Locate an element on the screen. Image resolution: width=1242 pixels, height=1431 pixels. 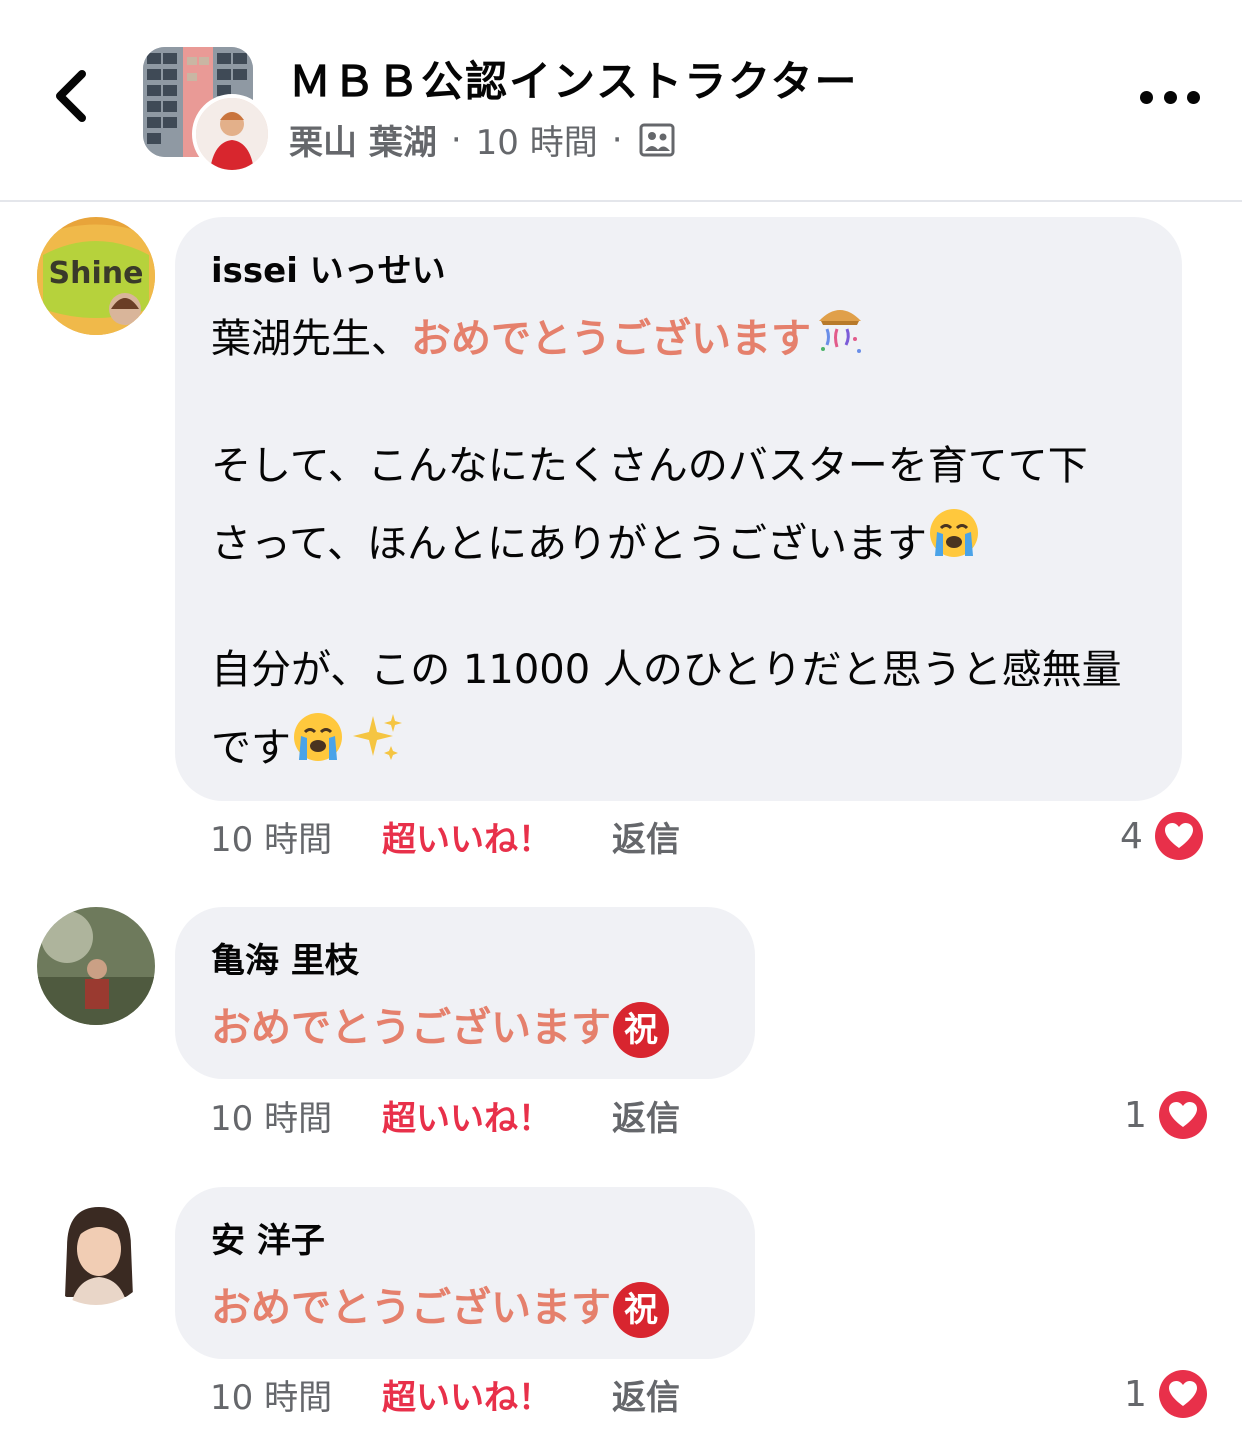
sparkles-icon is located at coordinates (378, 750).